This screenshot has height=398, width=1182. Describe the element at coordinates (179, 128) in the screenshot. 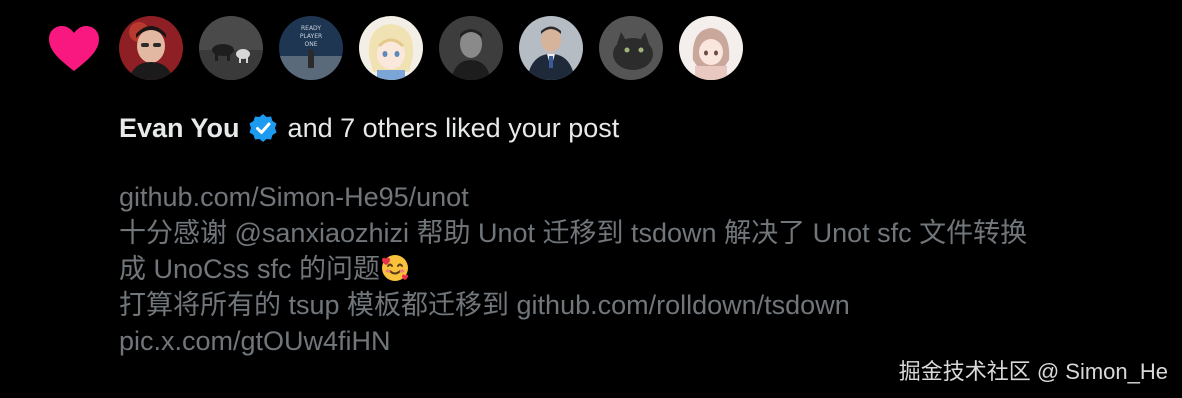

I see `actor-name-link: Evan You` at that location.